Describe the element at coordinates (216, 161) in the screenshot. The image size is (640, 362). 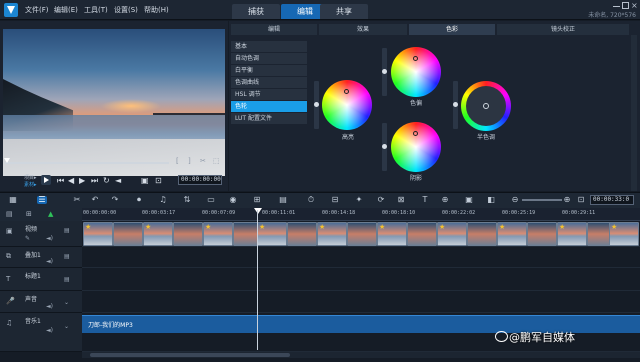
I see `enlarge-preview-icon: ⬚` at that location.